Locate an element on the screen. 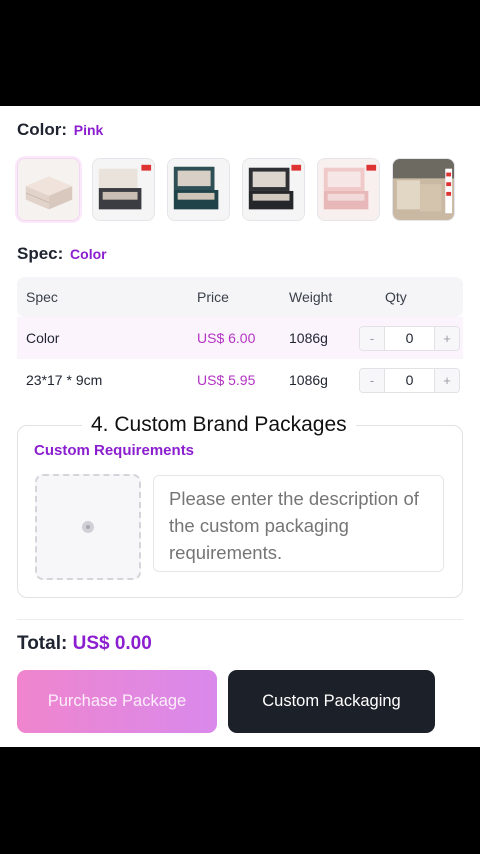  color-selector-label: Color: Pink is located at coordinates (60, 129).